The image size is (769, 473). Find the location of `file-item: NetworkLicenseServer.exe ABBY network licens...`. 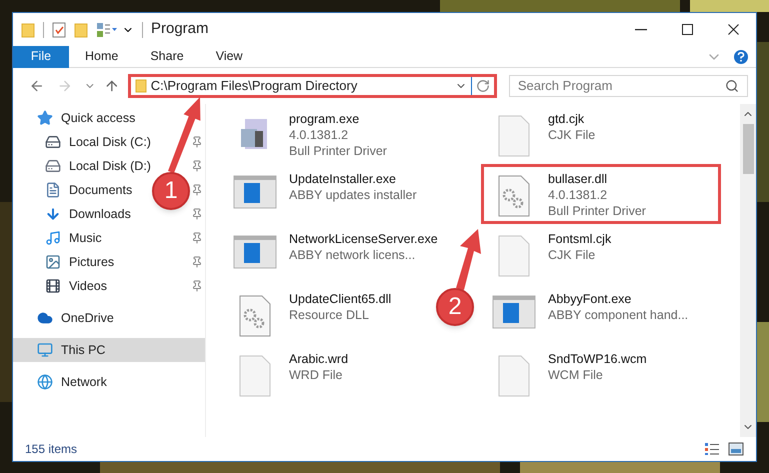

file-item: NetworkLicenseServer.exe ABBY network licens... is located at coordinates (335, 254).